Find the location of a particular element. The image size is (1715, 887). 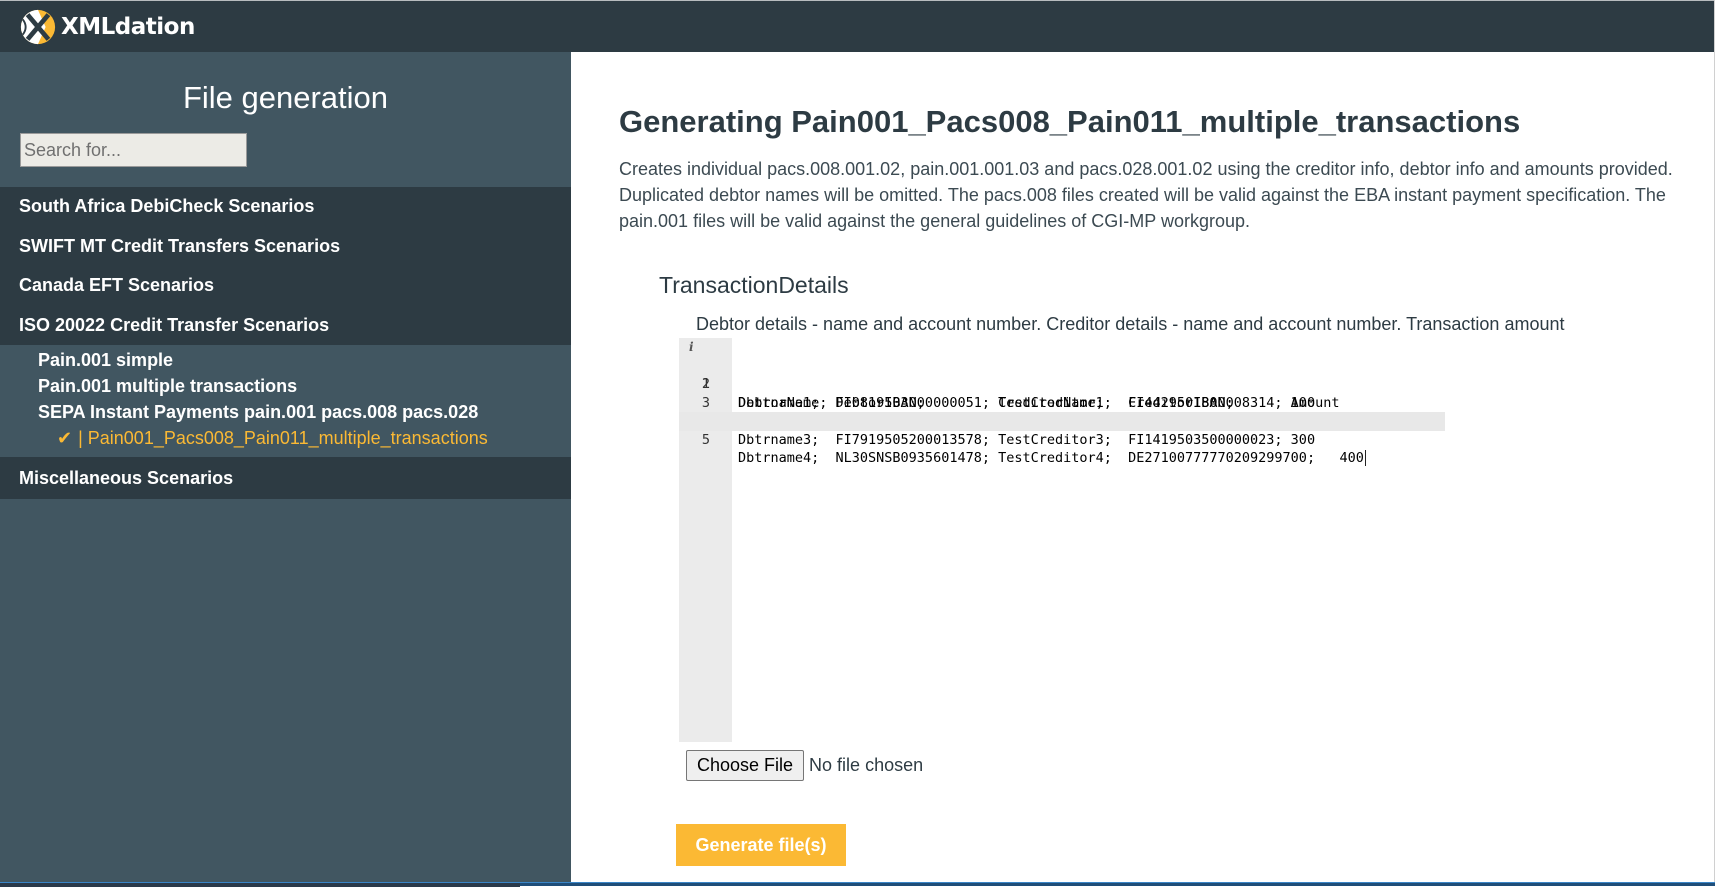

subitem-pain001-simple: Pain.001 simple is located at coordinates (285, 360).